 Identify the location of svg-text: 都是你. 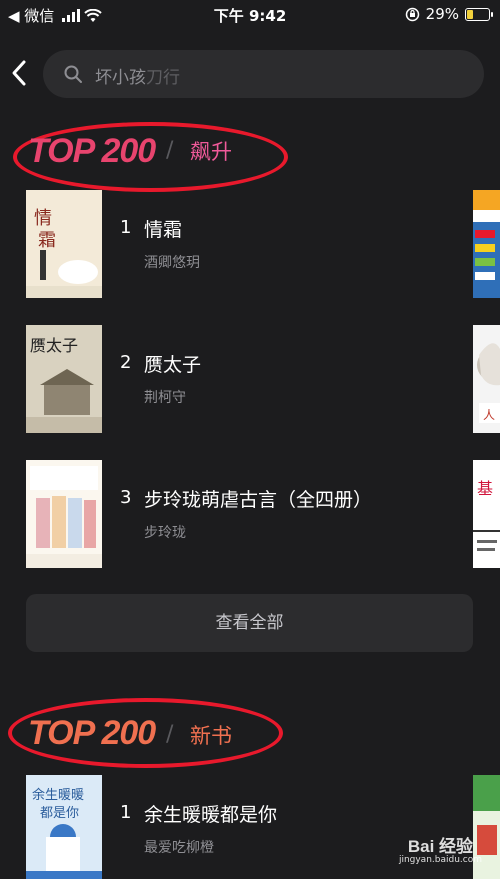
(59, 813).